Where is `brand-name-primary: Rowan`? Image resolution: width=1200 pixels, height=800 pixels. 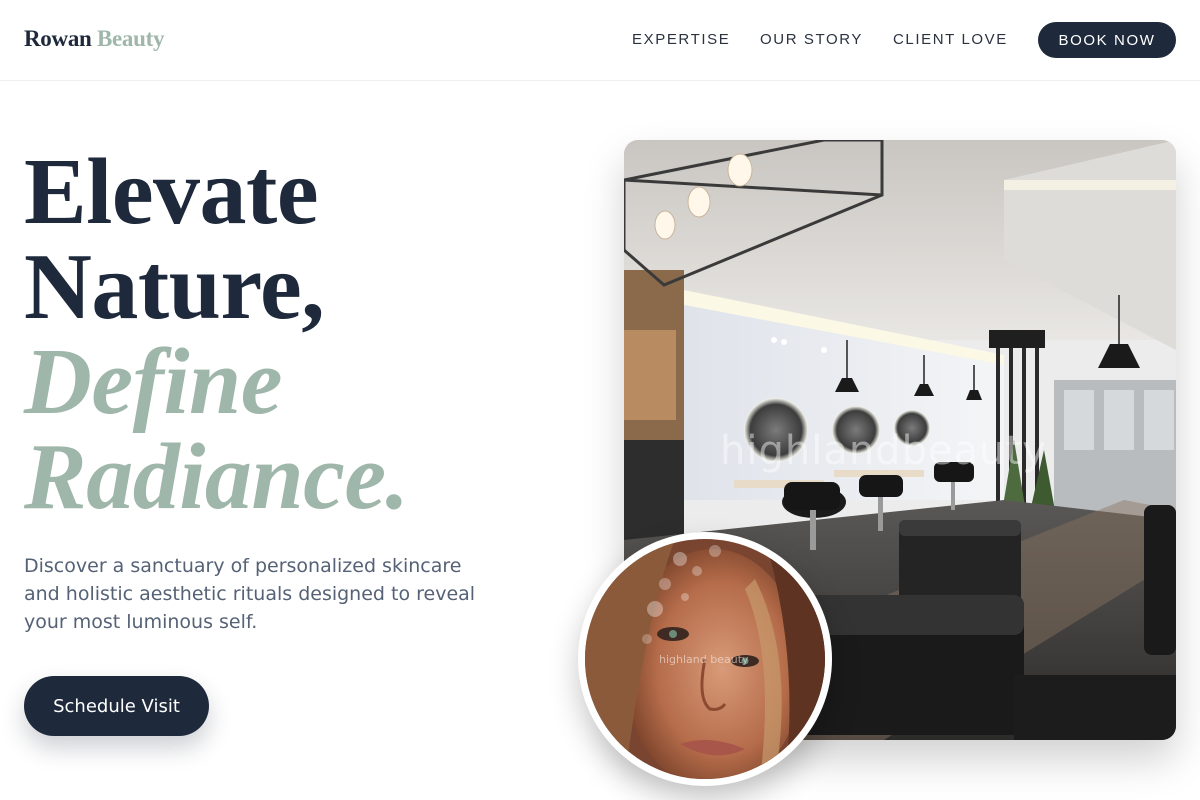
brand-name-primary: Rowan is located at coordinates (58, 38).